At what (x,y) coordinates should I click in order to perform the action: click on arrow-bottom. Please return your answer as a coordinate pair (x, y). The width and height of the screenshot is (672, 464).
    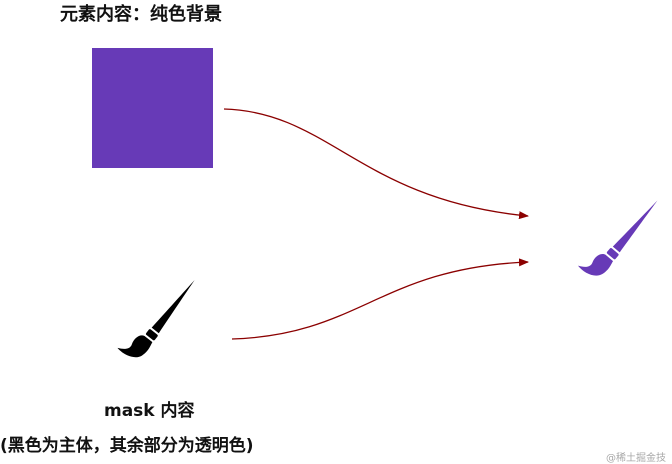
    Looking at the image, I should click on (380, 299).